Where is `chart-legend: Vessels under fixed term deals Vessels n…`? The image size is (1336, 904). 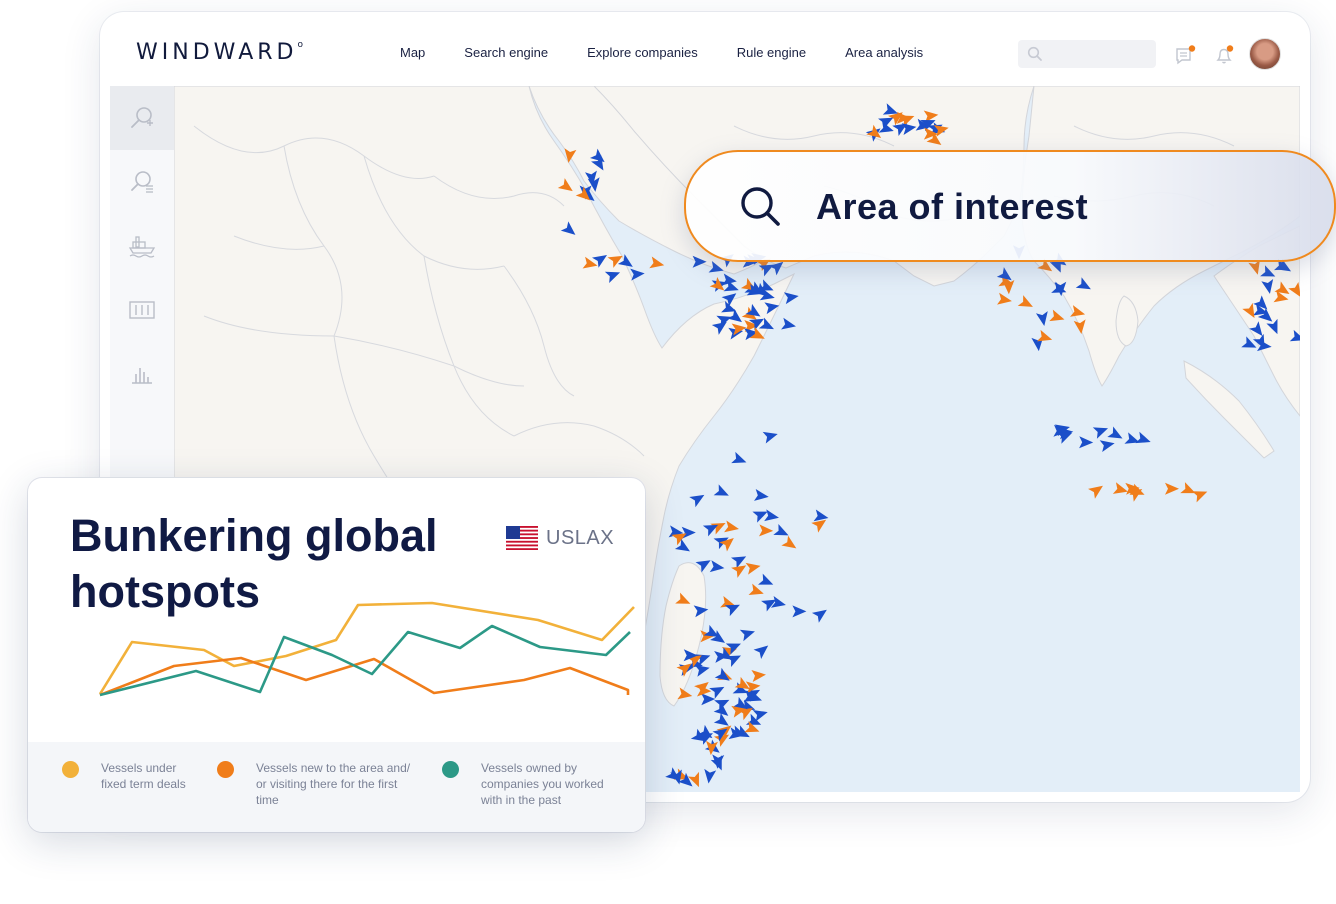 chart-legend: Vessels under fixed term deals Vessels n… is located at coordinates (336, 787).